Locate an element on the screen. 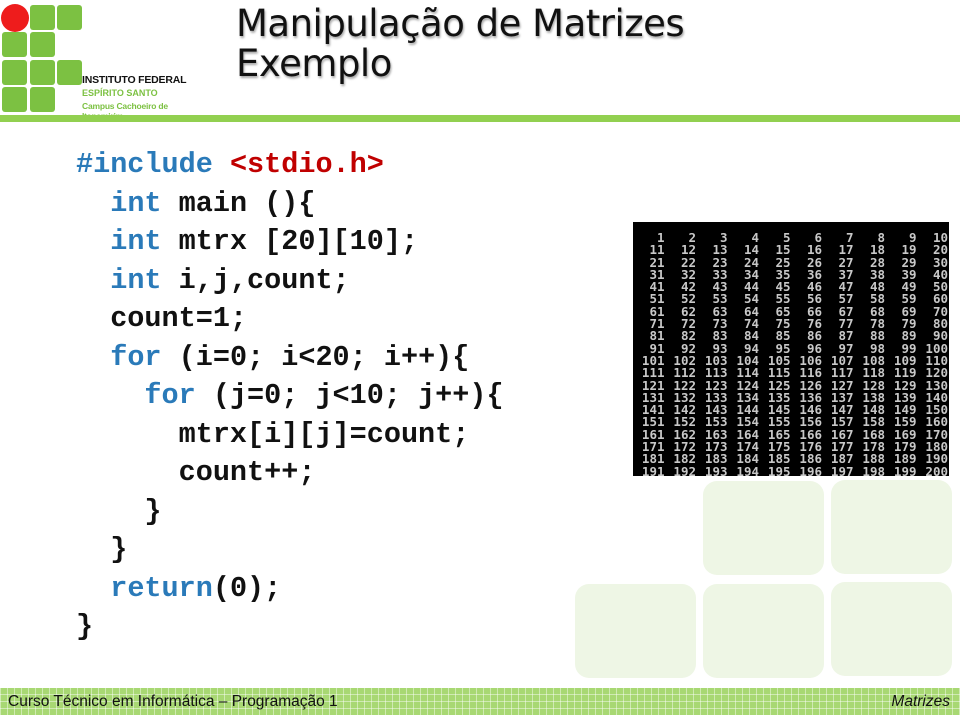  code-text: mtrx [20][10]; is located at coordinates (290, 241).